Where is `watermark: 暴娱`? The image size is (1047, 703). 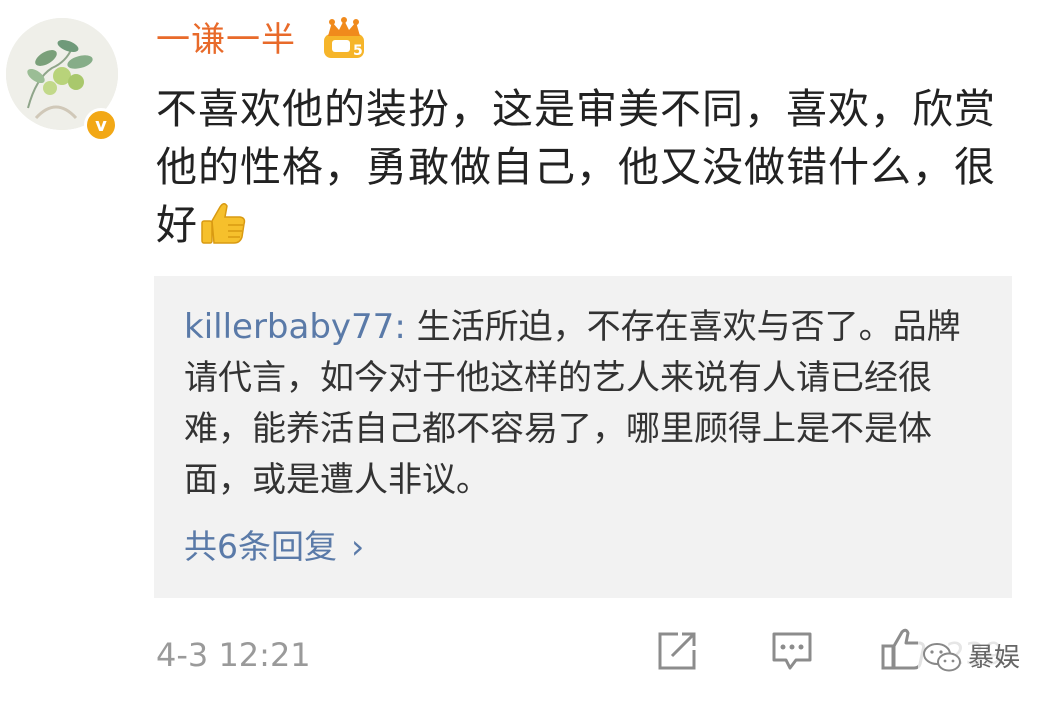 watermark: 暴娱 is located at coordinates (971, 658).